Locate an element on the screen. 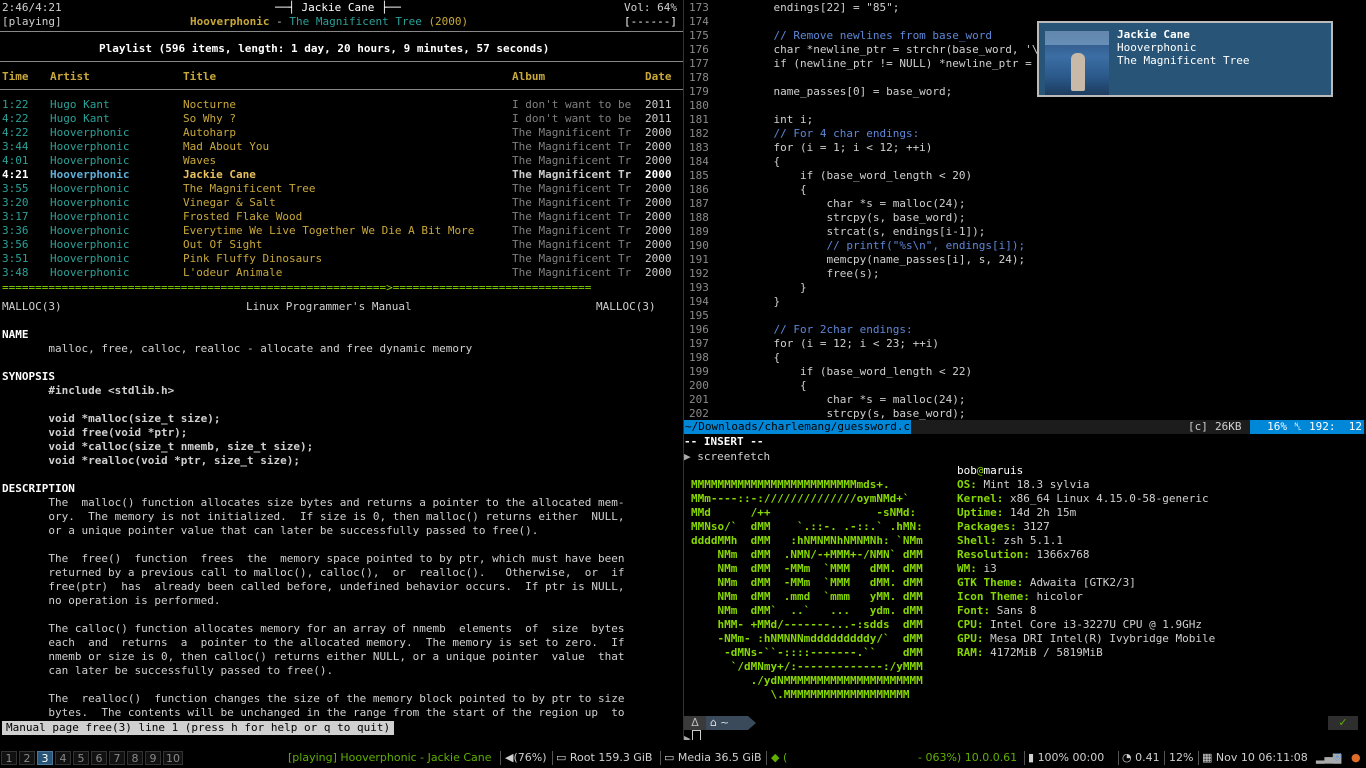 The height and width of the screenshot is (768, 1366). playlist-time: 4:21 is located at coordinates (15, 174).